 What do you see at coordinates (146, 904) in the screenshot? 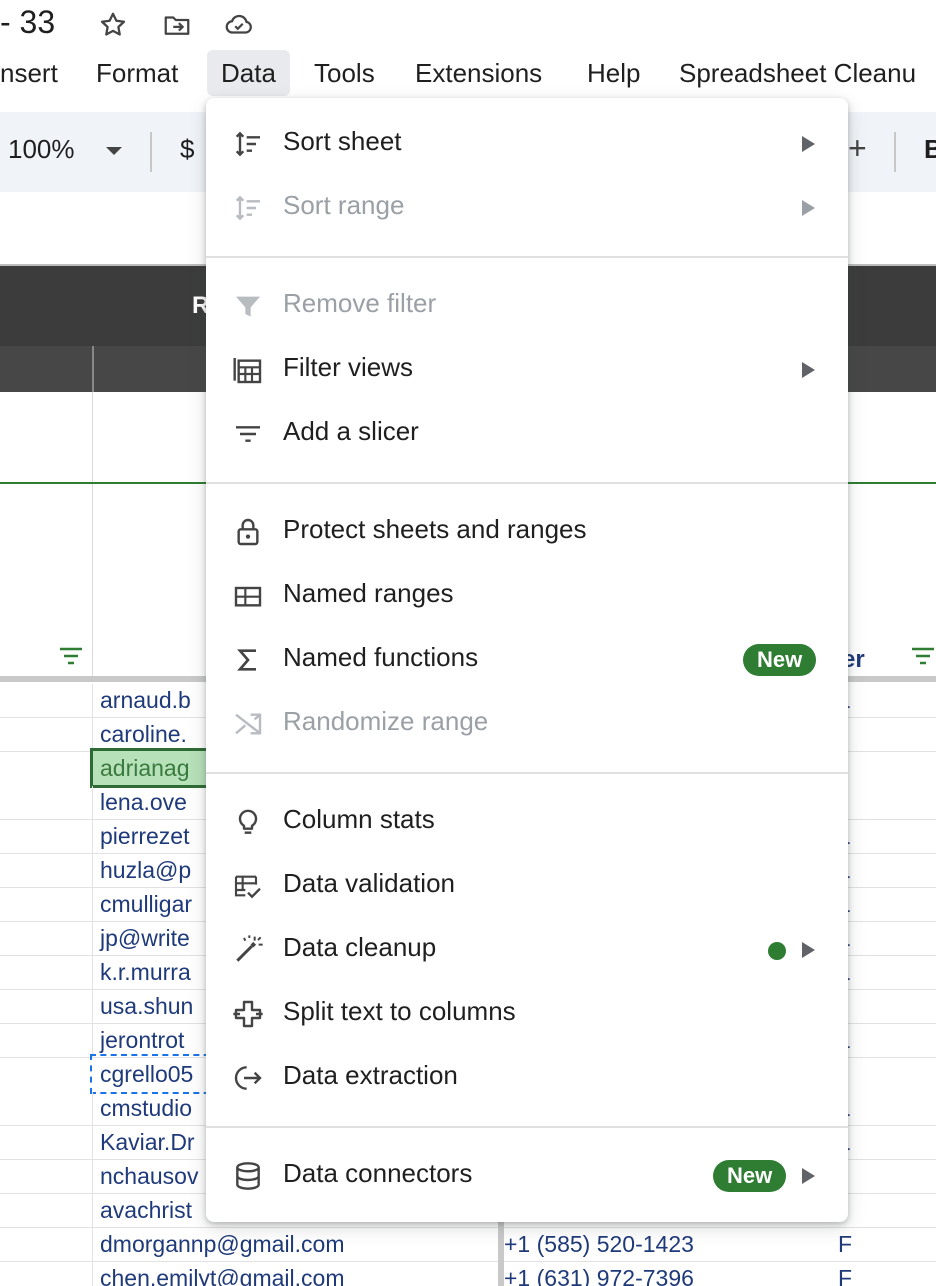
I see `cell-email: cmulligar` at bounding box center [146, 904].